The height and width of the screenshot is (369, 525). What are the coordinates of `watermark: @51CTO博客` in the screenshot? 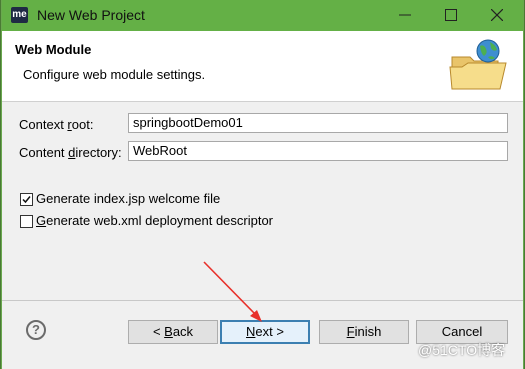 It's located at (462, 350).